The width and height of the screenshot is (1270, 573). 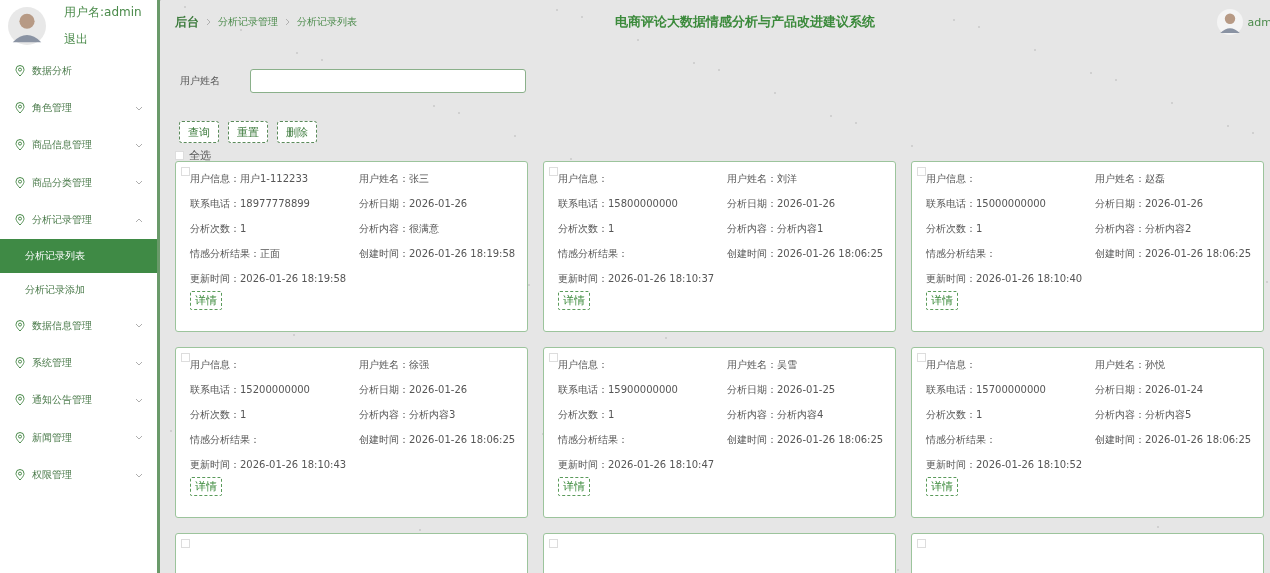 I want to click on record-field: 更新时间：2026-01-26 18:10:43, so click(x=274, y=465).